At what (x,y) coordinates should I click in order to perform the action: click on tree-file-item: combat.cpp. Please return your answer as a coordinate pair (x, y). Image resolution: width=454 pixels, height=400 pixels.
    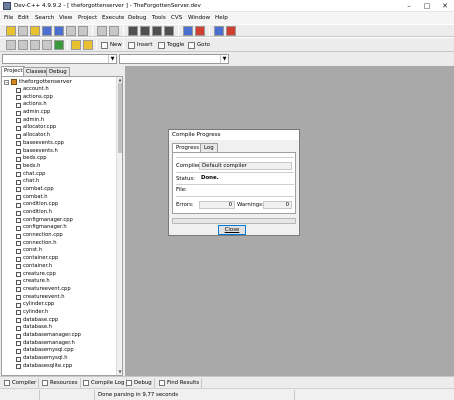
    Looking at the image, I should click on (41, 190).